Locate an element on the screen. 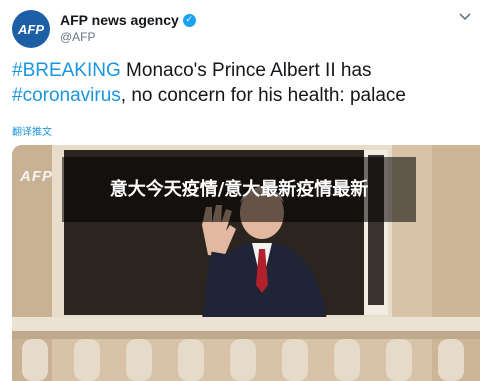 This screenshot has width=480, height=381. tweet-text-part: , no concern for his health: palace is located at coordinates (263, 95).